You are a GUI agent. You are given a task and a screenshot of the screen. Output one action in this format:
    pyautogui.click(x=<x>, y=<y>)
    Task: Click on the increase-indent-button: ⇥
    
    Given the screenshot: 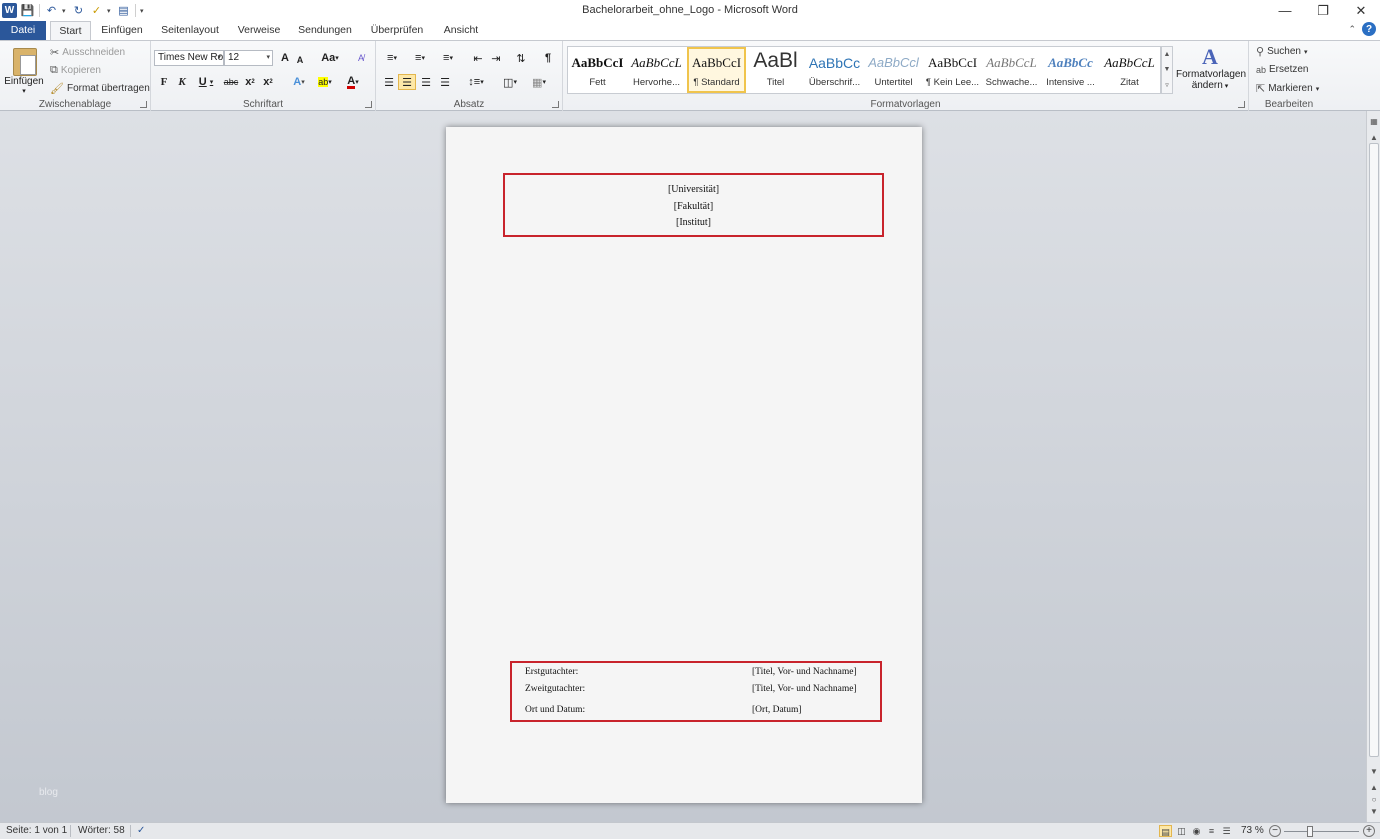 What is the action you would take?
    pyautogui.click(x=496, y=58)
    